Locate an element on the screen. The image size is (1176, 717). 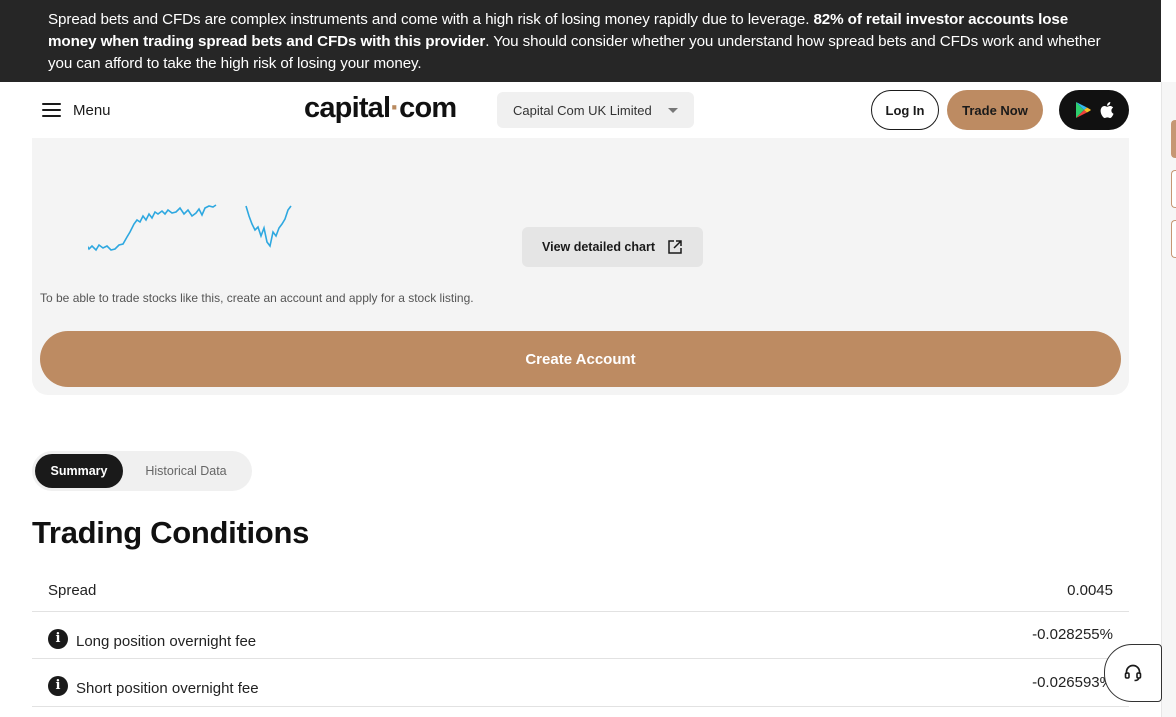
view-detailed-chart-label: View detailed chart is located at coordinates (598, 247).